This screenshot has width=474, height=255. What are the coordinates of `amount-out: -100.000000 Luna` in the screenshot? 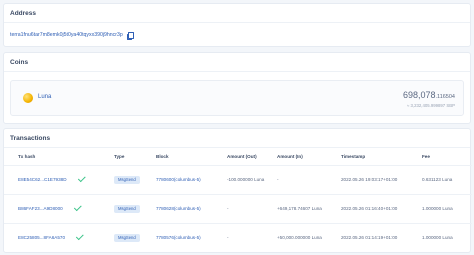 It's located at (252, 180).